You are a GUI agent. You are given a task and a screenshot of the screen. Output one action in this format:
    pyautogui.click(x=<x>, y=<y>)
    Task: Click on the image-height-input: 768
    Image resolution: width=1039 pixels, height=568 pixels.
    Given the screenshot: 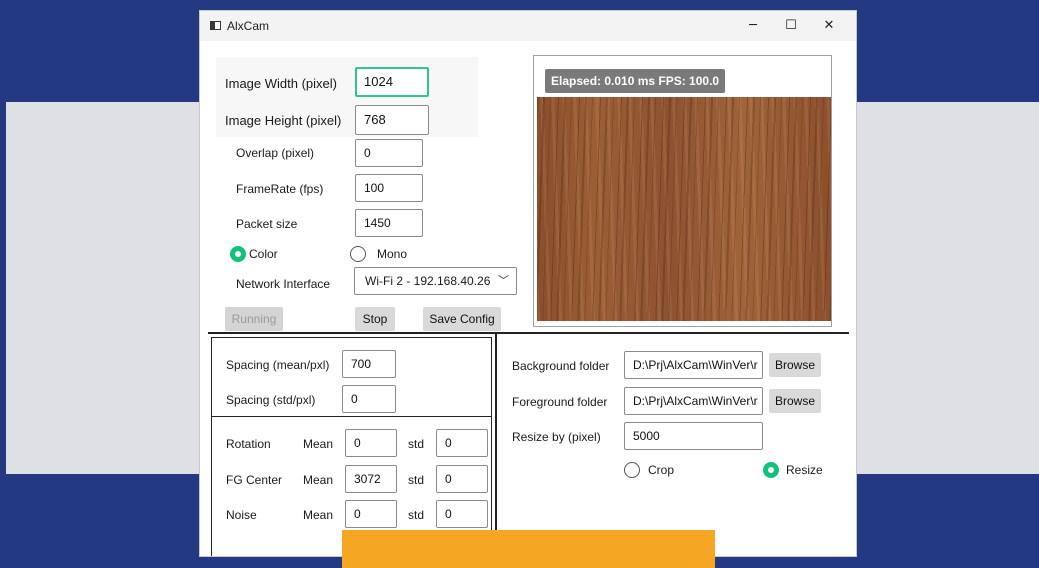 What is the action you would take?
    pyautogui.click(x=392, y=120)
    